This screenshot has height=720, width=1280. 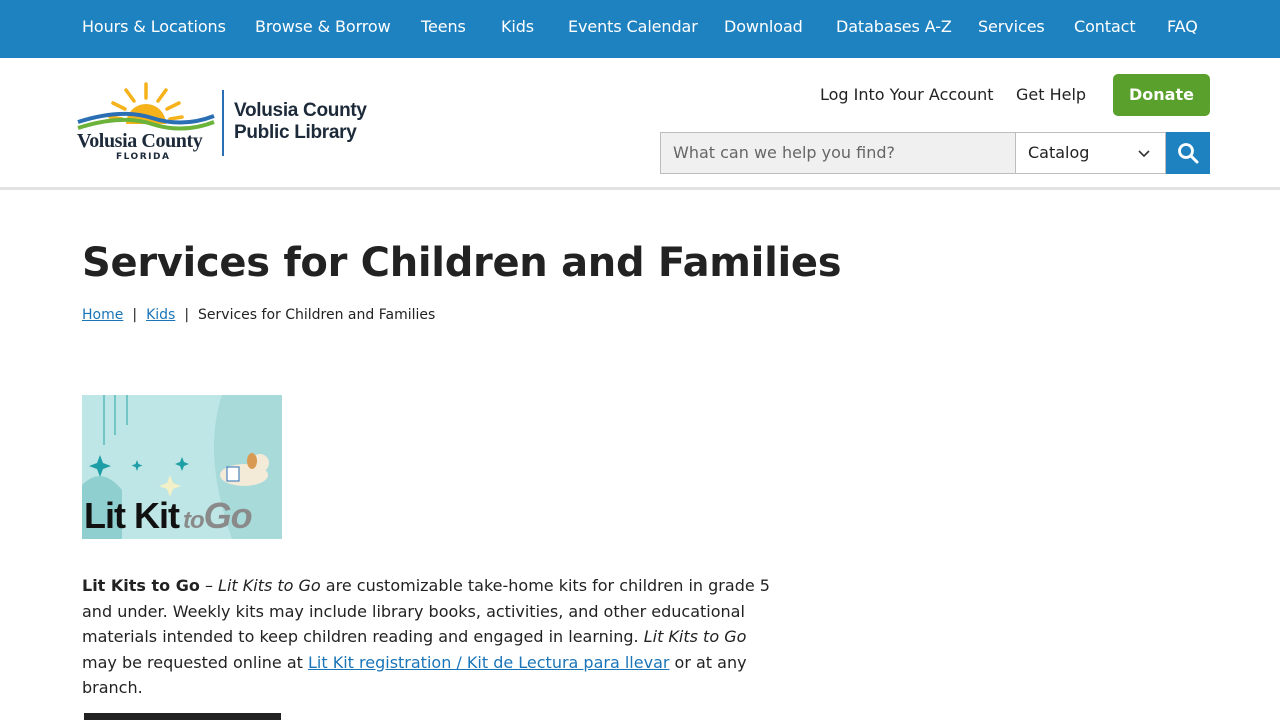 I want to click on chevron-down-icon, so click(x=1144, y=154).